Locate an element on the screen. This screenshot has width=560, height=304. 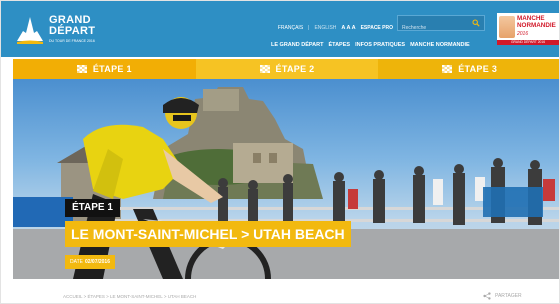
share-icon is located at coordinates (487, 296).